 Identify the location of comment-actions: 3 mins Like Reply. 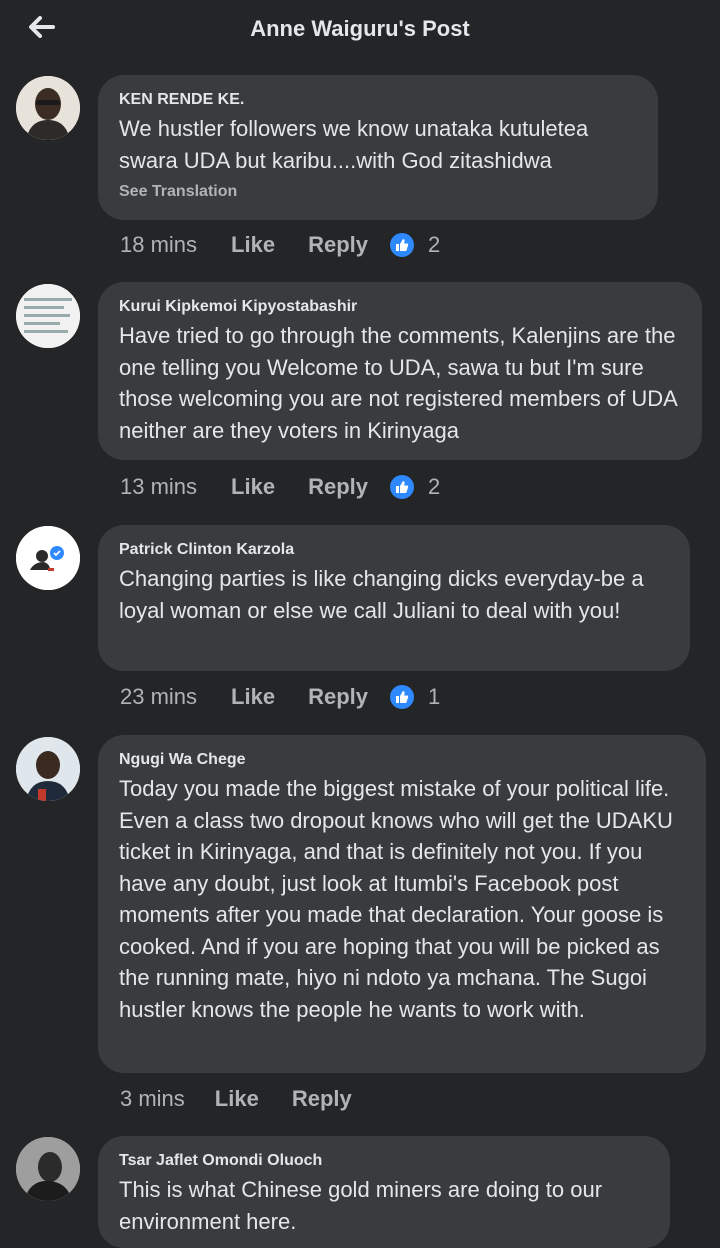
(236, 1099).